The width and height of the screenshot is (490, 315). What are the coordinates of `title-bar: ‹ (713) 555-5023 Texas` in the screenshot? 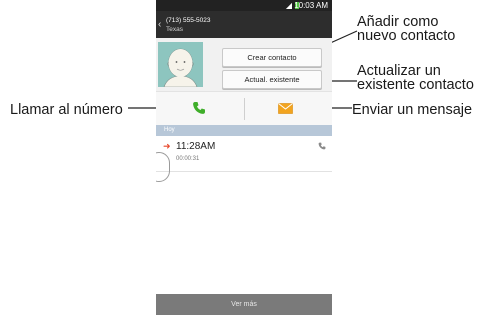 It's located at (244, 24).